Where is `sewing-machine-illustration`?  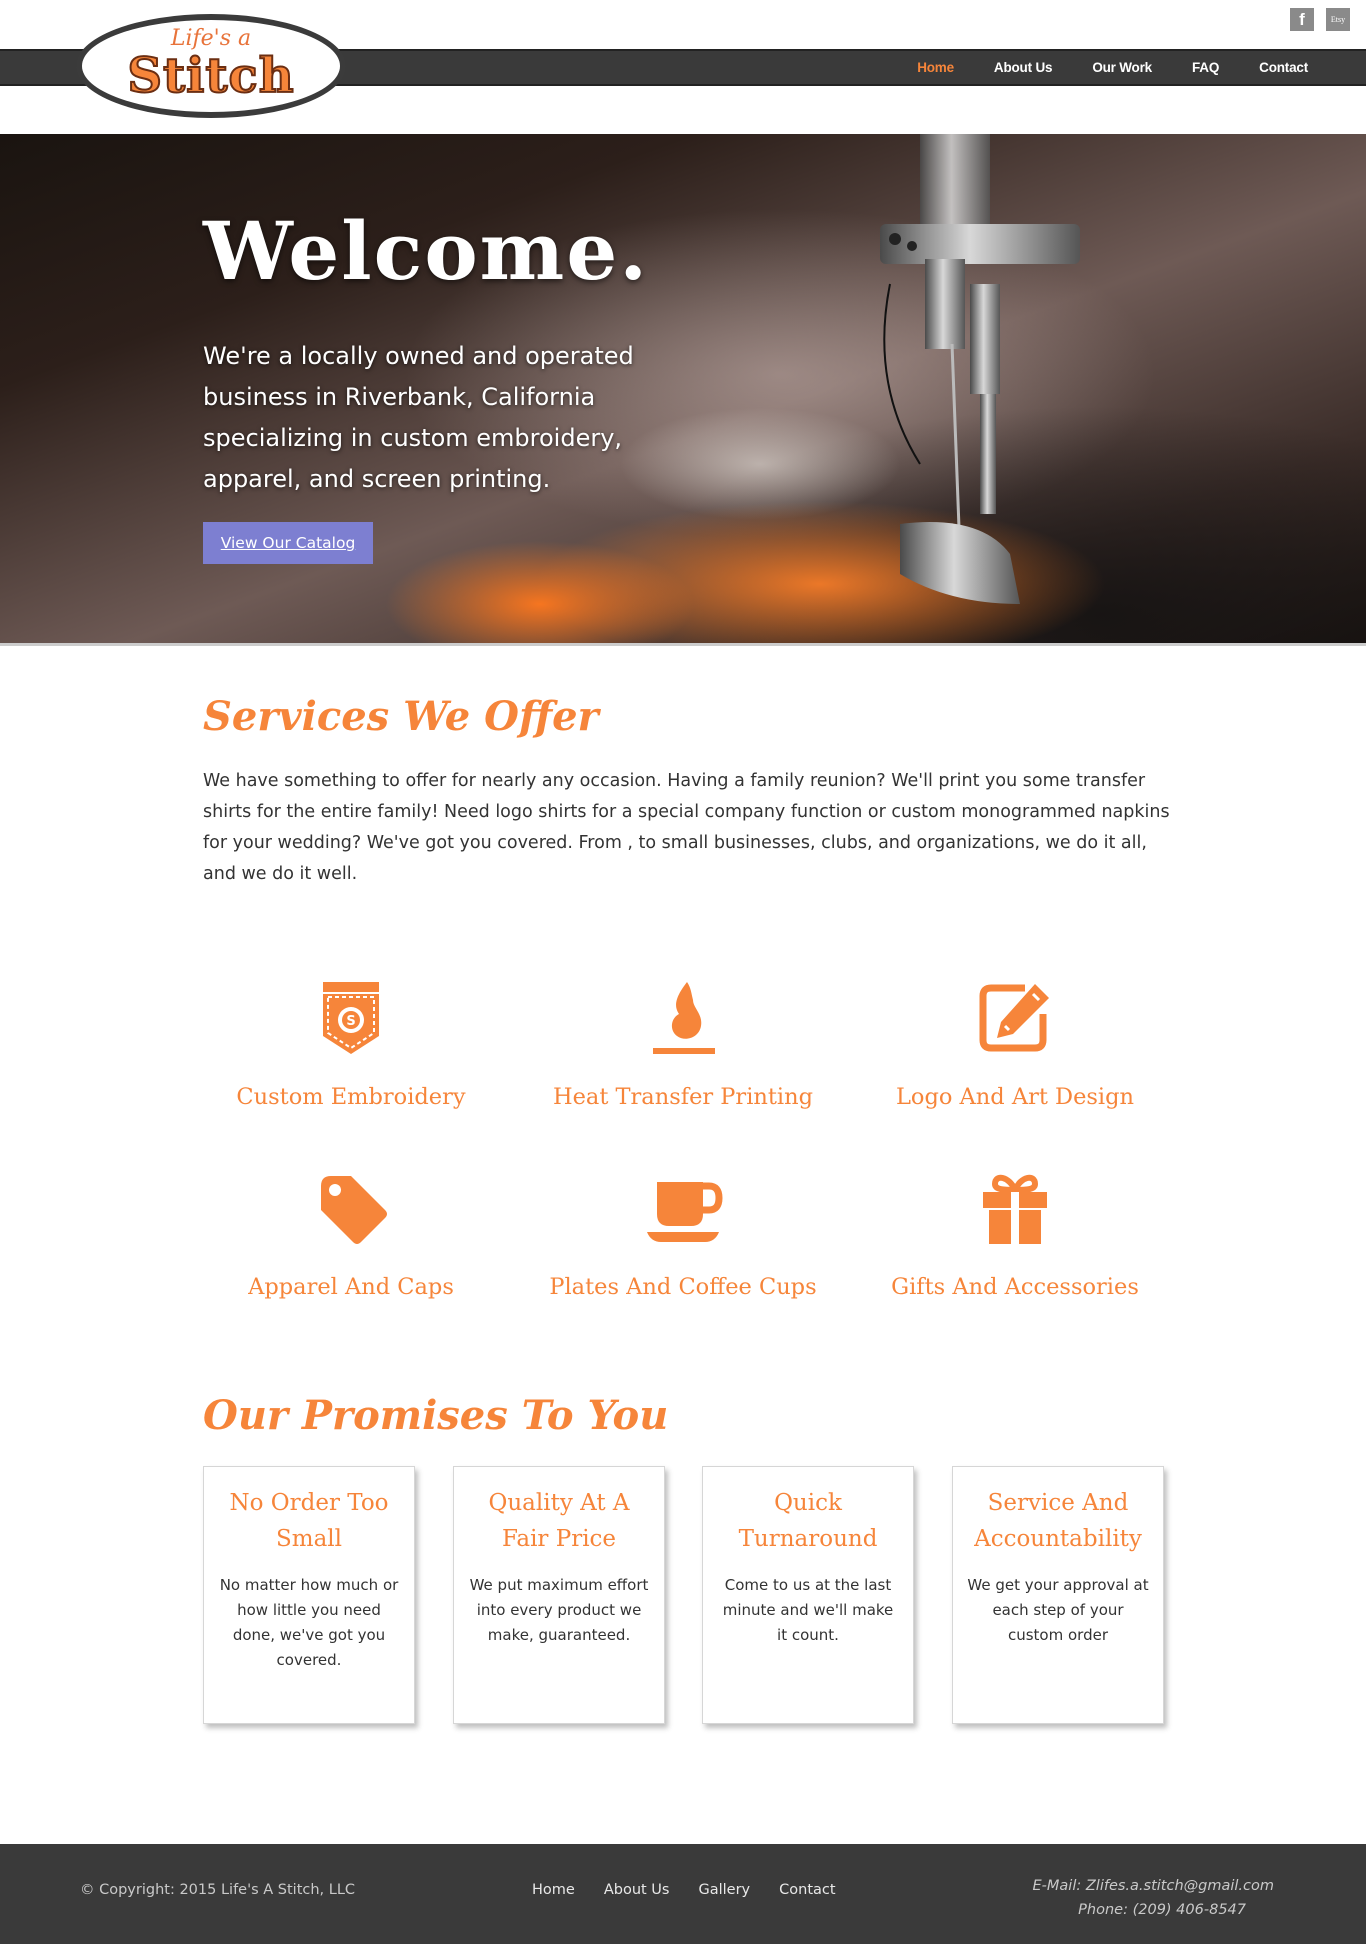 sewing-machine-illustration is located at coordinates (980, 369).